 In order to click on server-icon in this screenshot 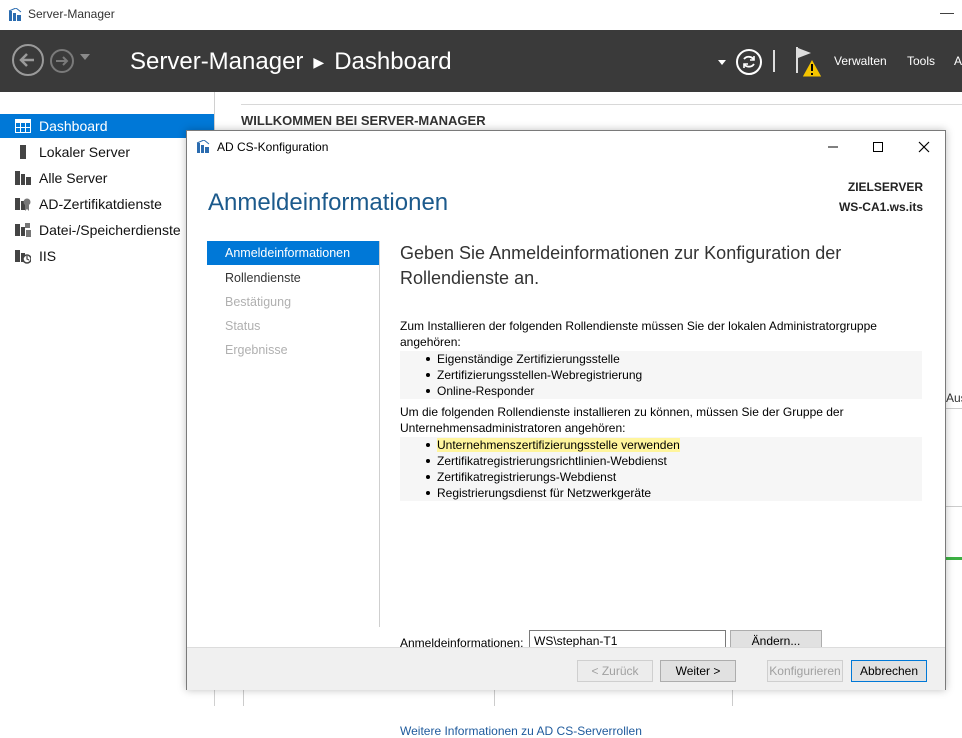, I will do `click(23, 152)`.